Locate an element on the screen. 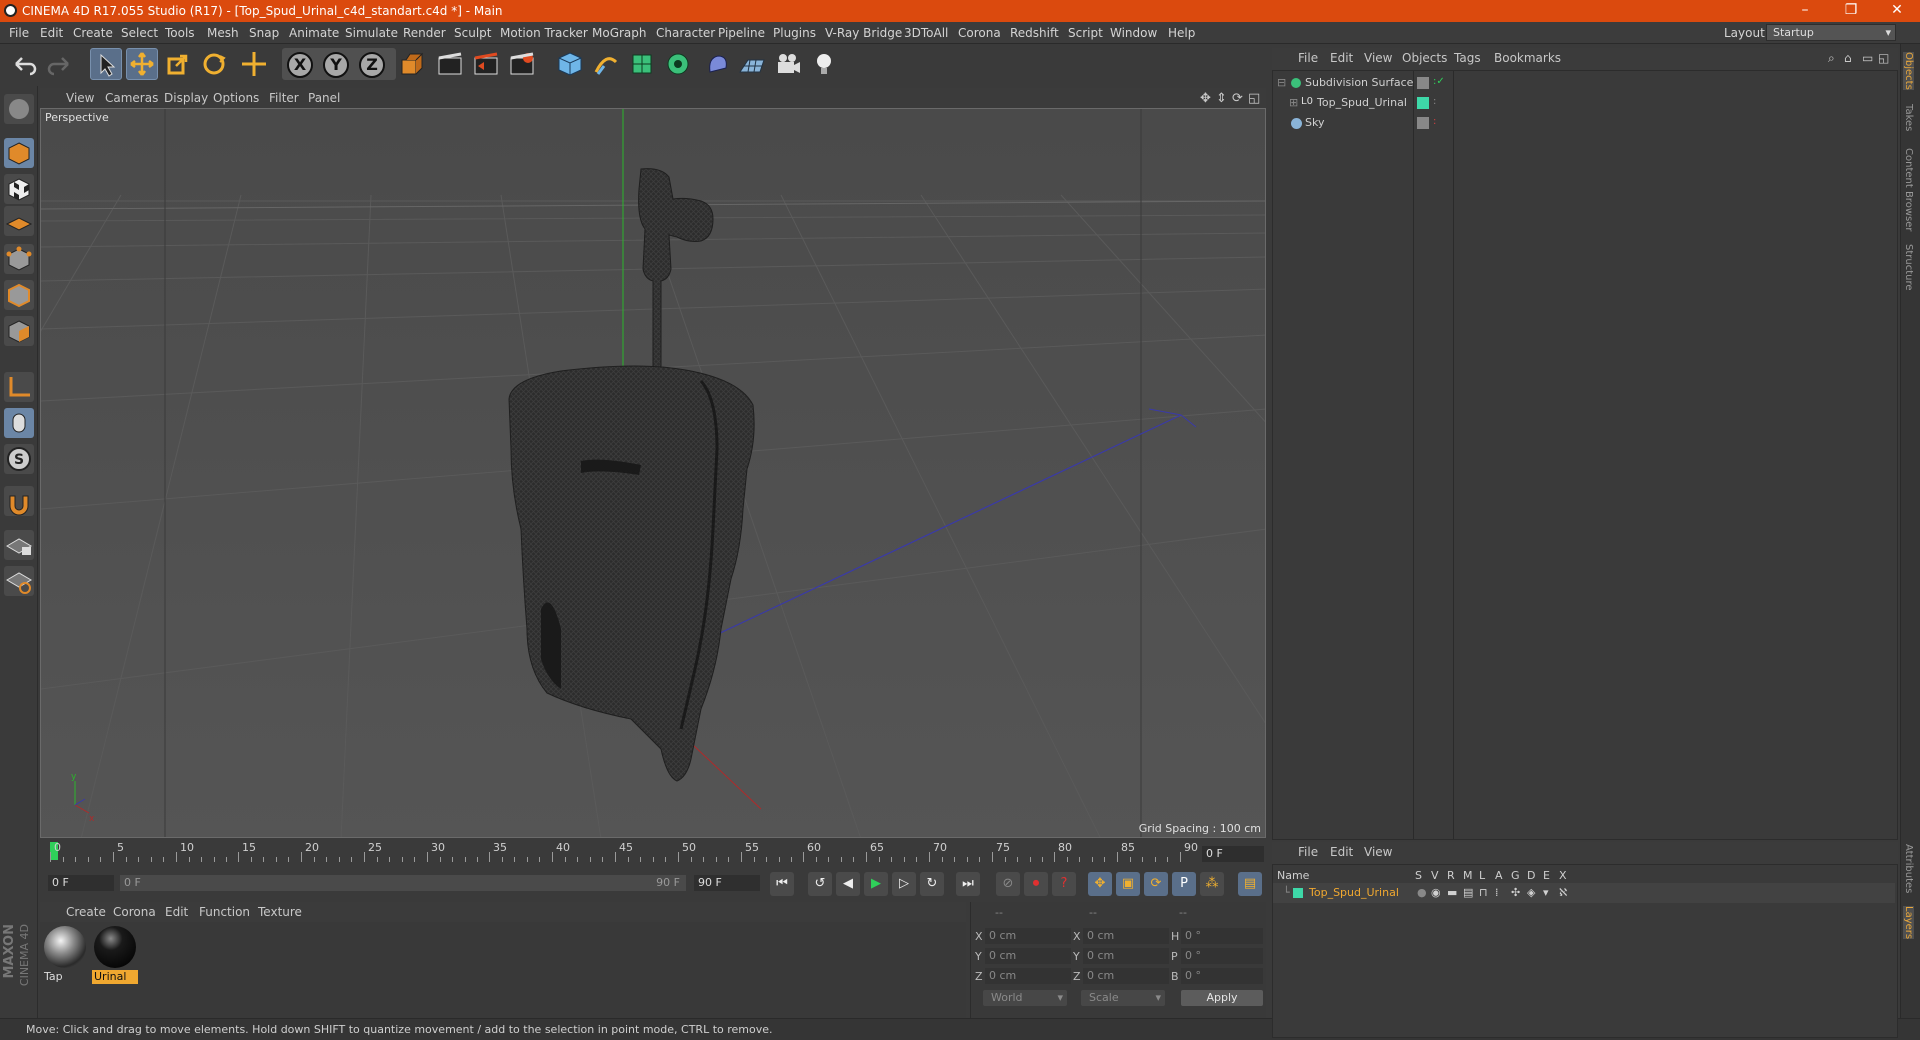 The image size is (1920, 1040). menu-select: Select is located at coordinates (139, 33).